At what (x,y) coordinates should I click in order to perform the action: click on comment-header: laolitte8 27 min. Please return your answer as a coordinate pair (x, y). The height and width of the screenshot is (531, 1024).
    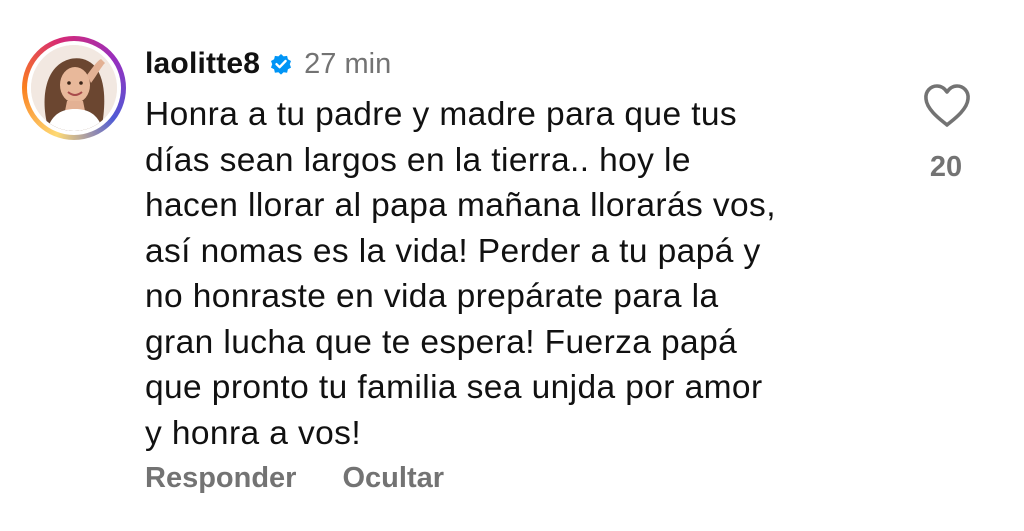
    Looking at the image, I should click on (268, 64).